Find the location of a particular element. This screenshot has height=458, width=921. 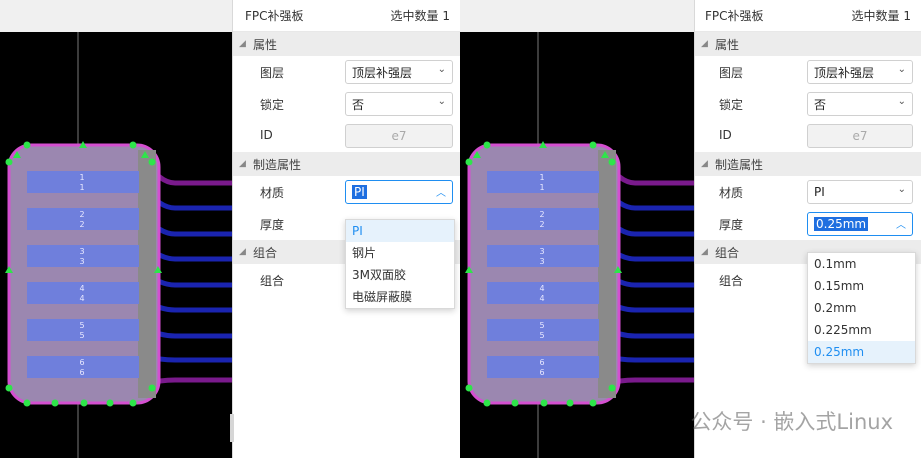

thickness-option: 0.15mm is located at coordinates (861, 286).